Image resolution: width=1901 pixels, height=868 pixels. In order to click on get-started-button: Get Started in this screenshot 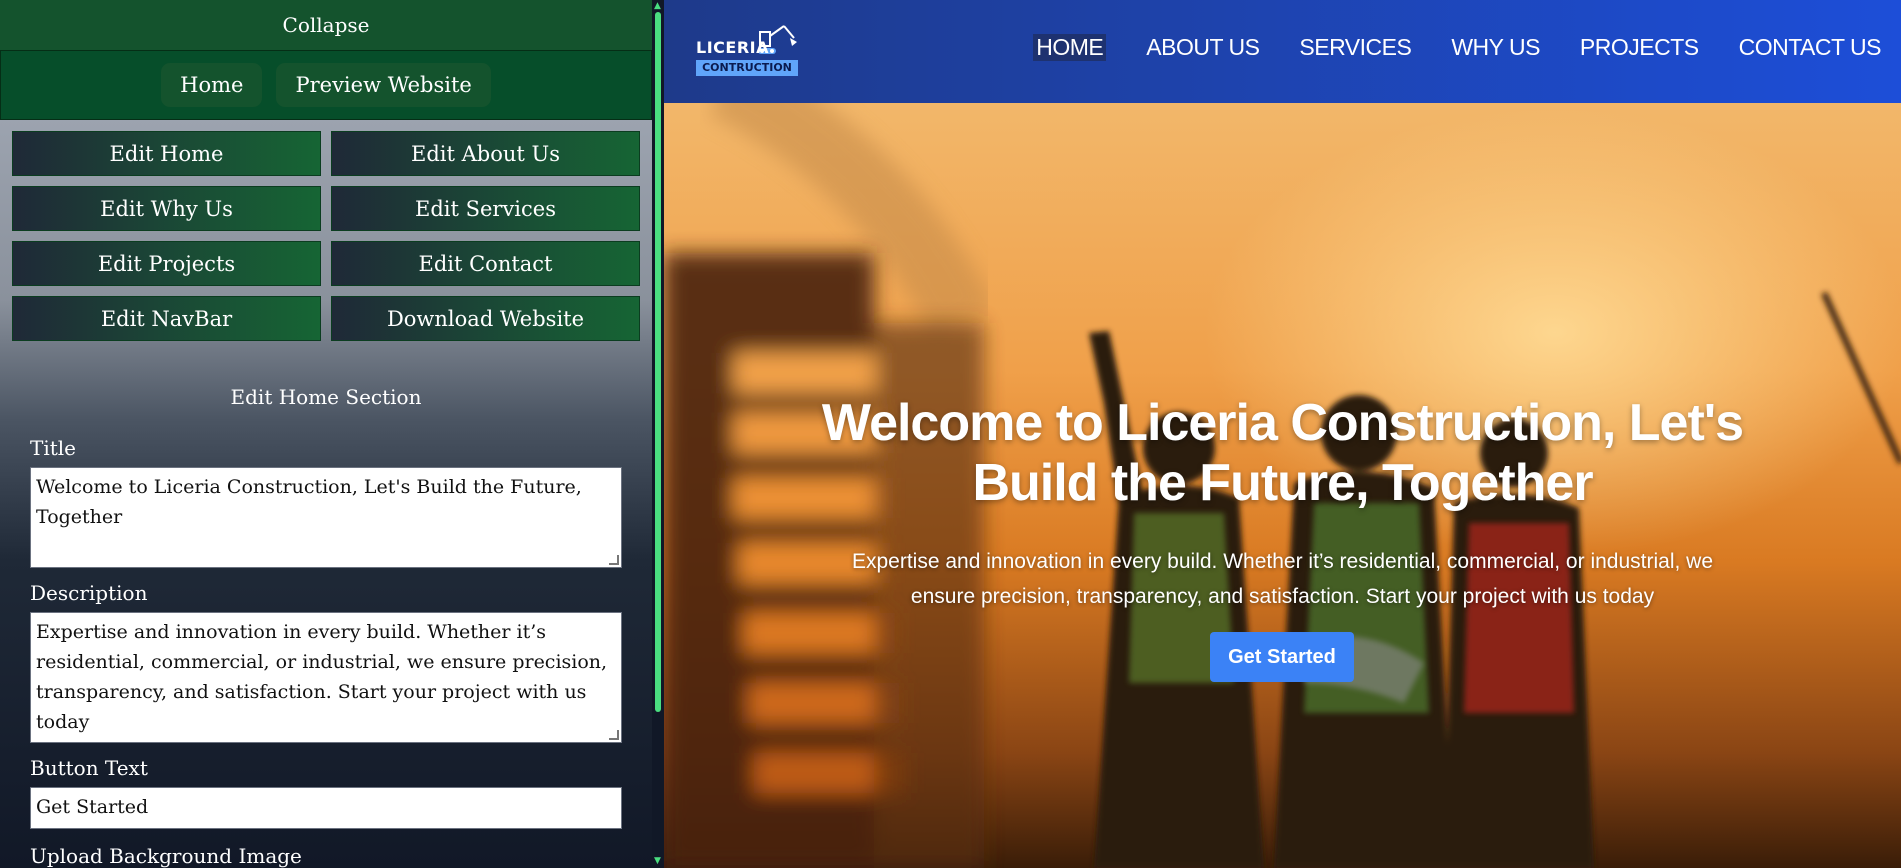, I will do `click(1282, 657)`.